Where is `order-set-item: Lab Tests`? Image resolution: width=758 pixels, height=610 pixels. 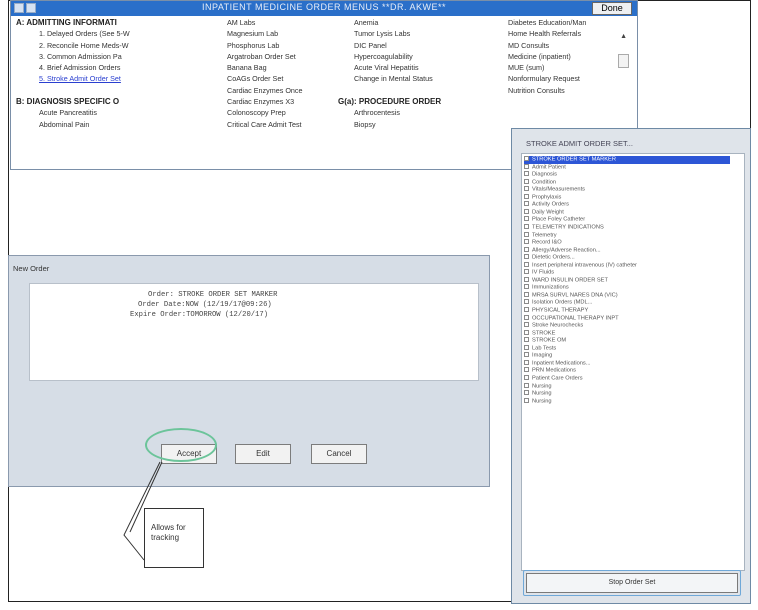
order-set-item: Lab Tests is located at coordinates (627, 348).